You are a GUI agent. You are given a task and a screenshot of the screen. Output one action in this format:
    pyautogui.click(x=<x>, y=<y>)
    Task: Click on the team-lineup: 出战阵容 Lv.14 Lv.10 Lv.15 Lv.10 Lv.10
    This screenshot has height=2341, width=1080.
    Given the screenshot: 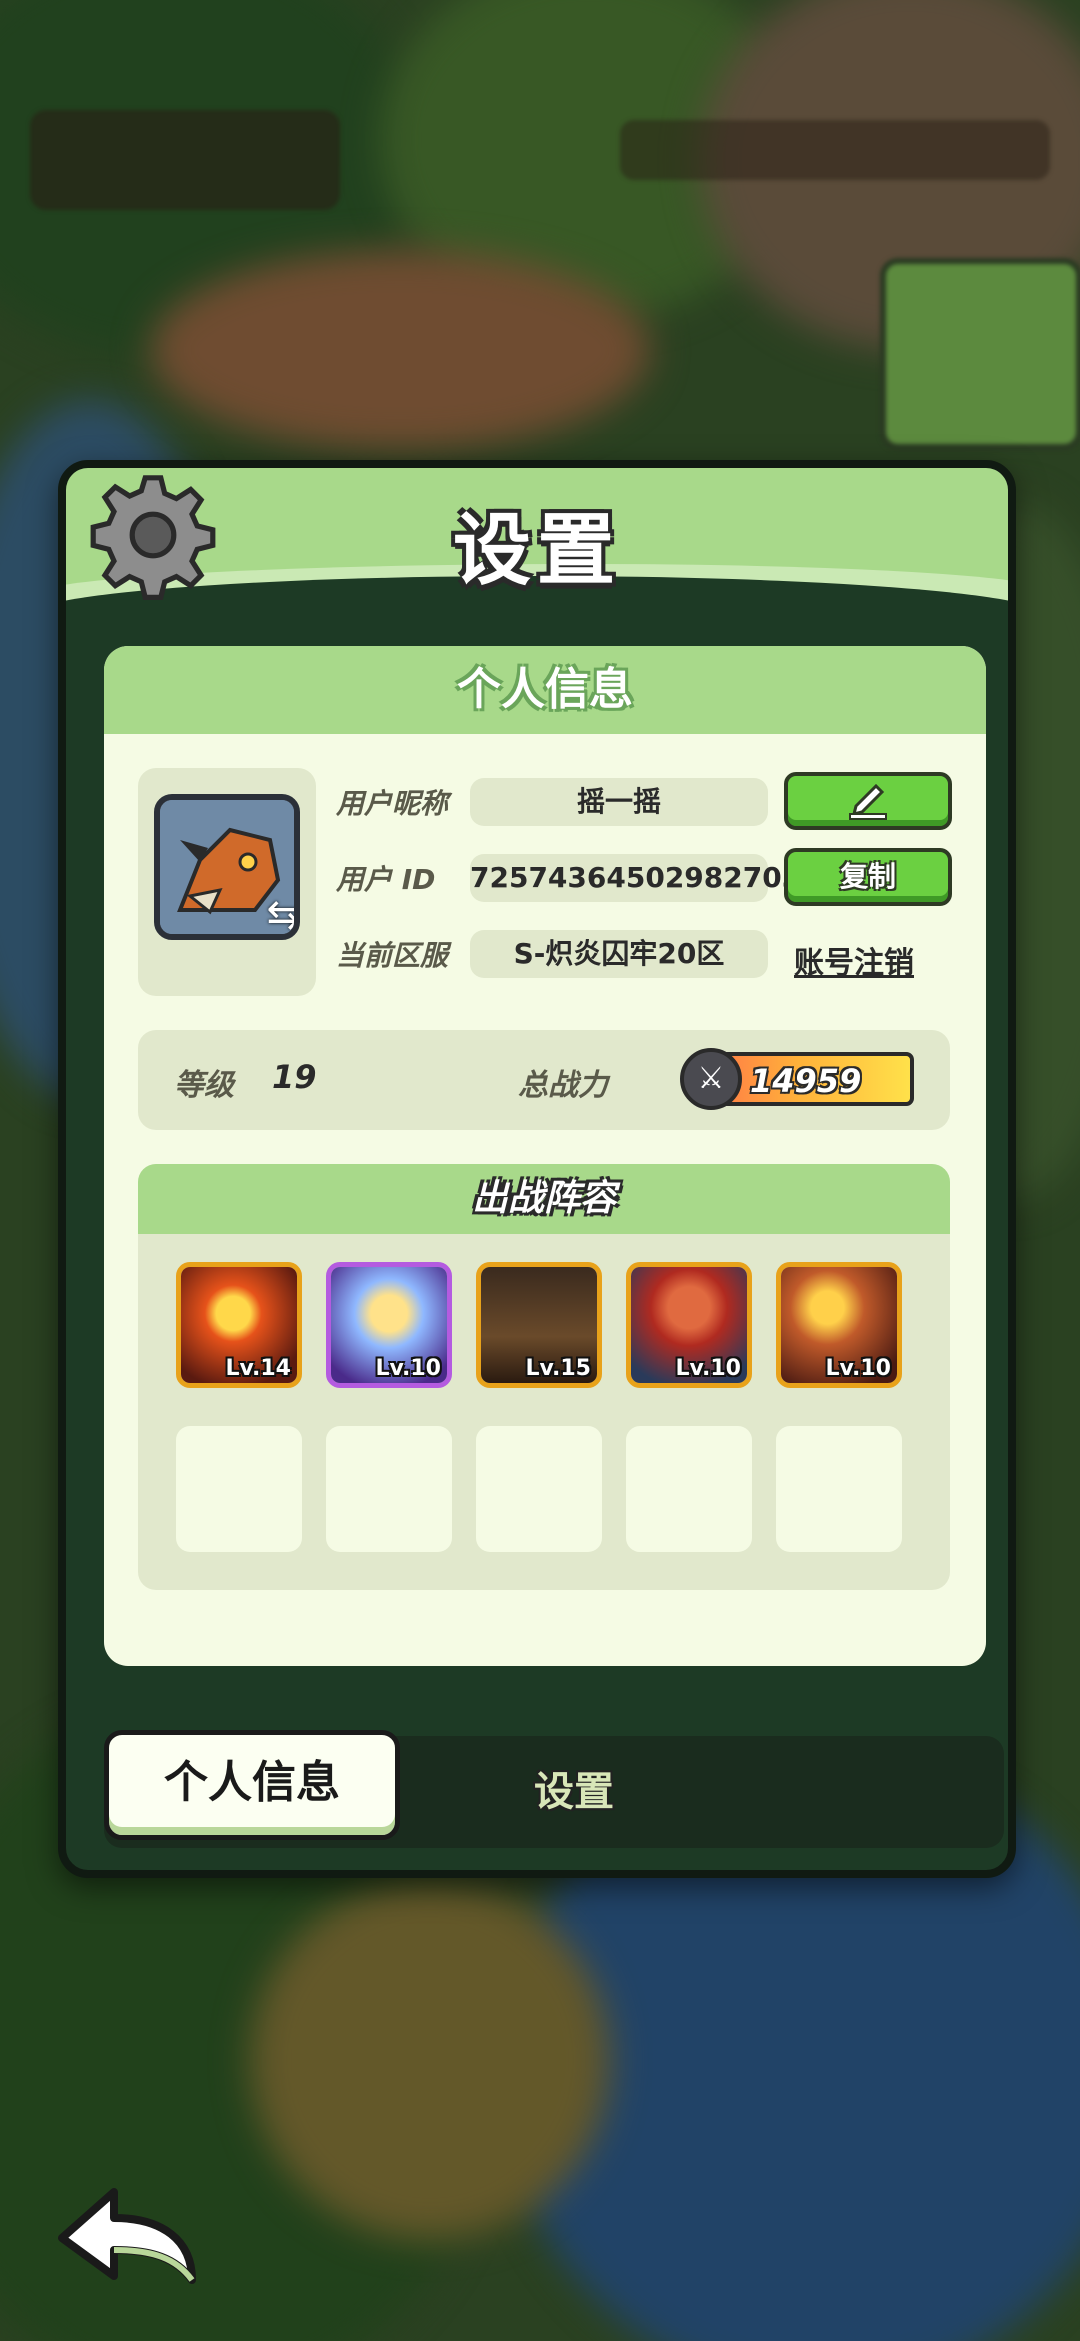 What is the action you would take?
    pyautogui.click(x=544, y=1377)
    